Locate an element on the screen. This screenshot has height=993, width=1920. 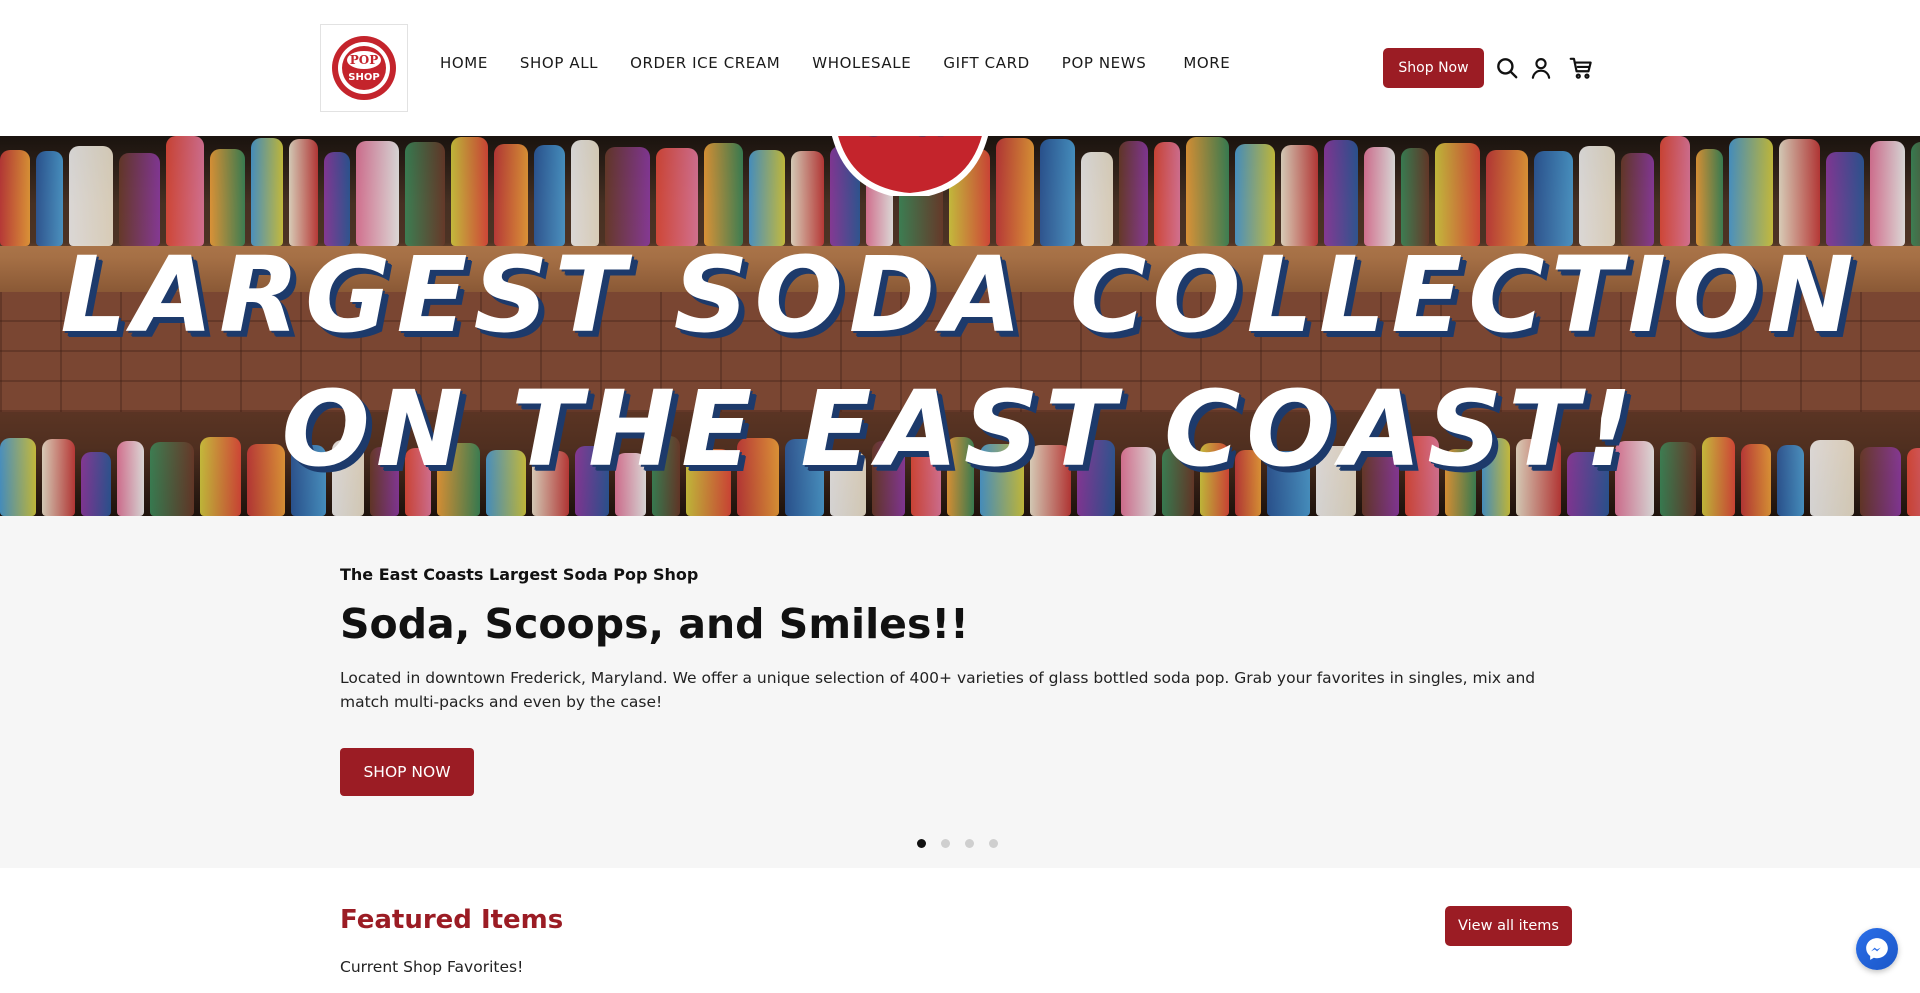
pop-shop-logo-icon: POP SHOP is located at coordinates (364, 68).